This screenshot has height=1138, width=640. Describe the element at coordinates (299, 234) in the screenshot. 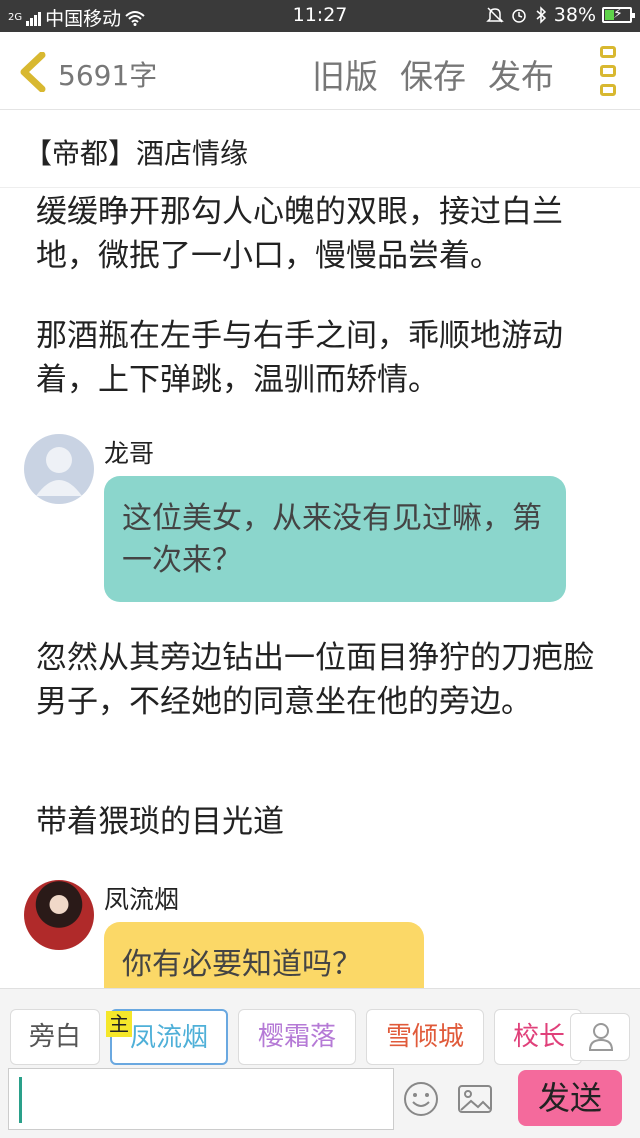

I see `paragraph-1: 缓缓睁开那勾人心魄的双眼，接过白兰地，微抿了一小口，慢慢品尝着。` at that location.